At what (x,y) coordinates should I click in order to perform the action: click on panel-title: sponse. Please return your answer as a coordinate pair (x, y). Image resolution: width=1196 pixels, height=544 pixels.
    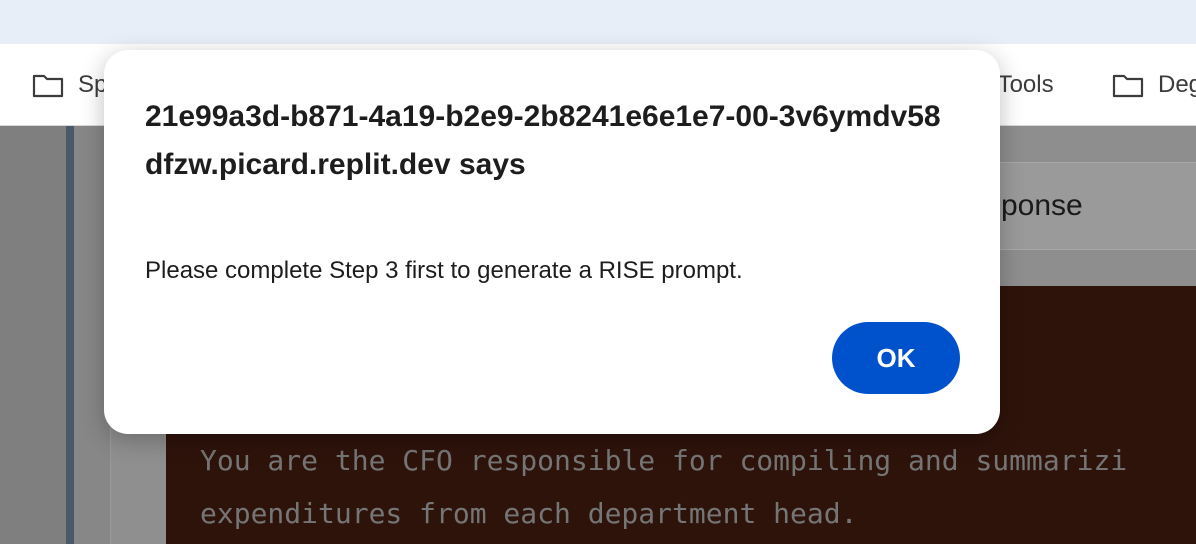
    Looking at the image, I should click on (1034, 205).